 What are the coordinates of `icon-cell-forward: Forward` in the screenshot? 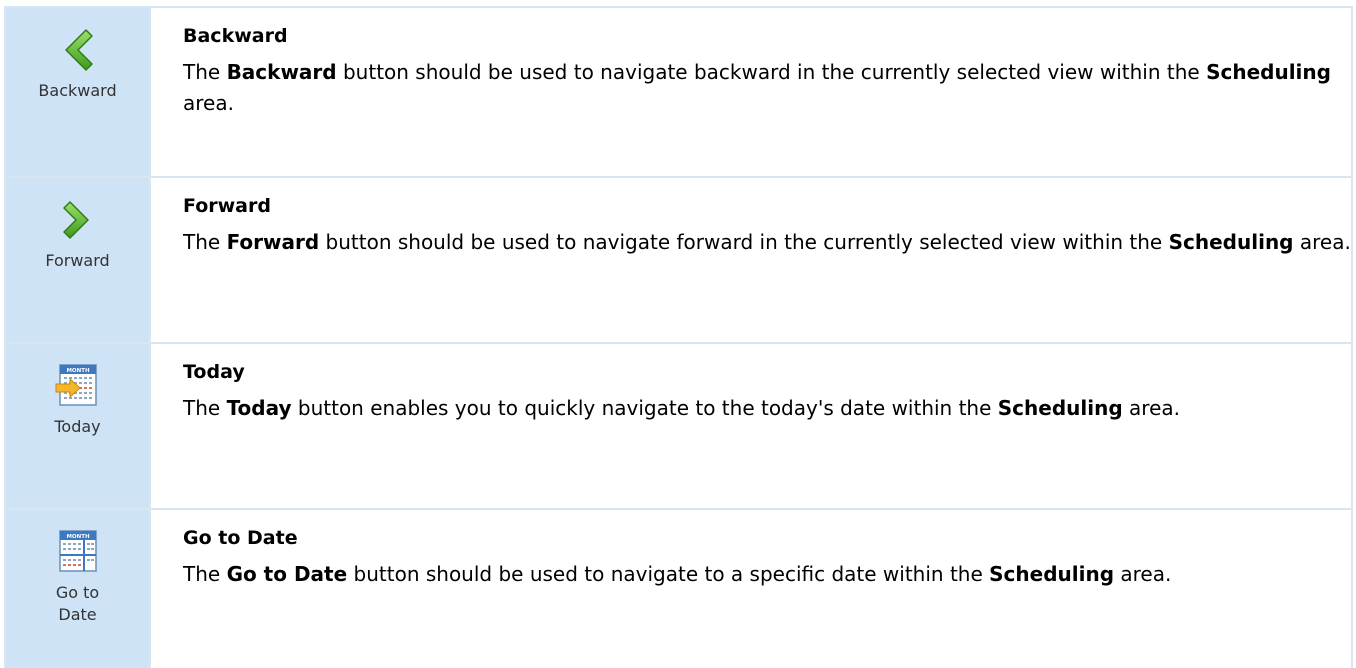 It's located at (78, 260).